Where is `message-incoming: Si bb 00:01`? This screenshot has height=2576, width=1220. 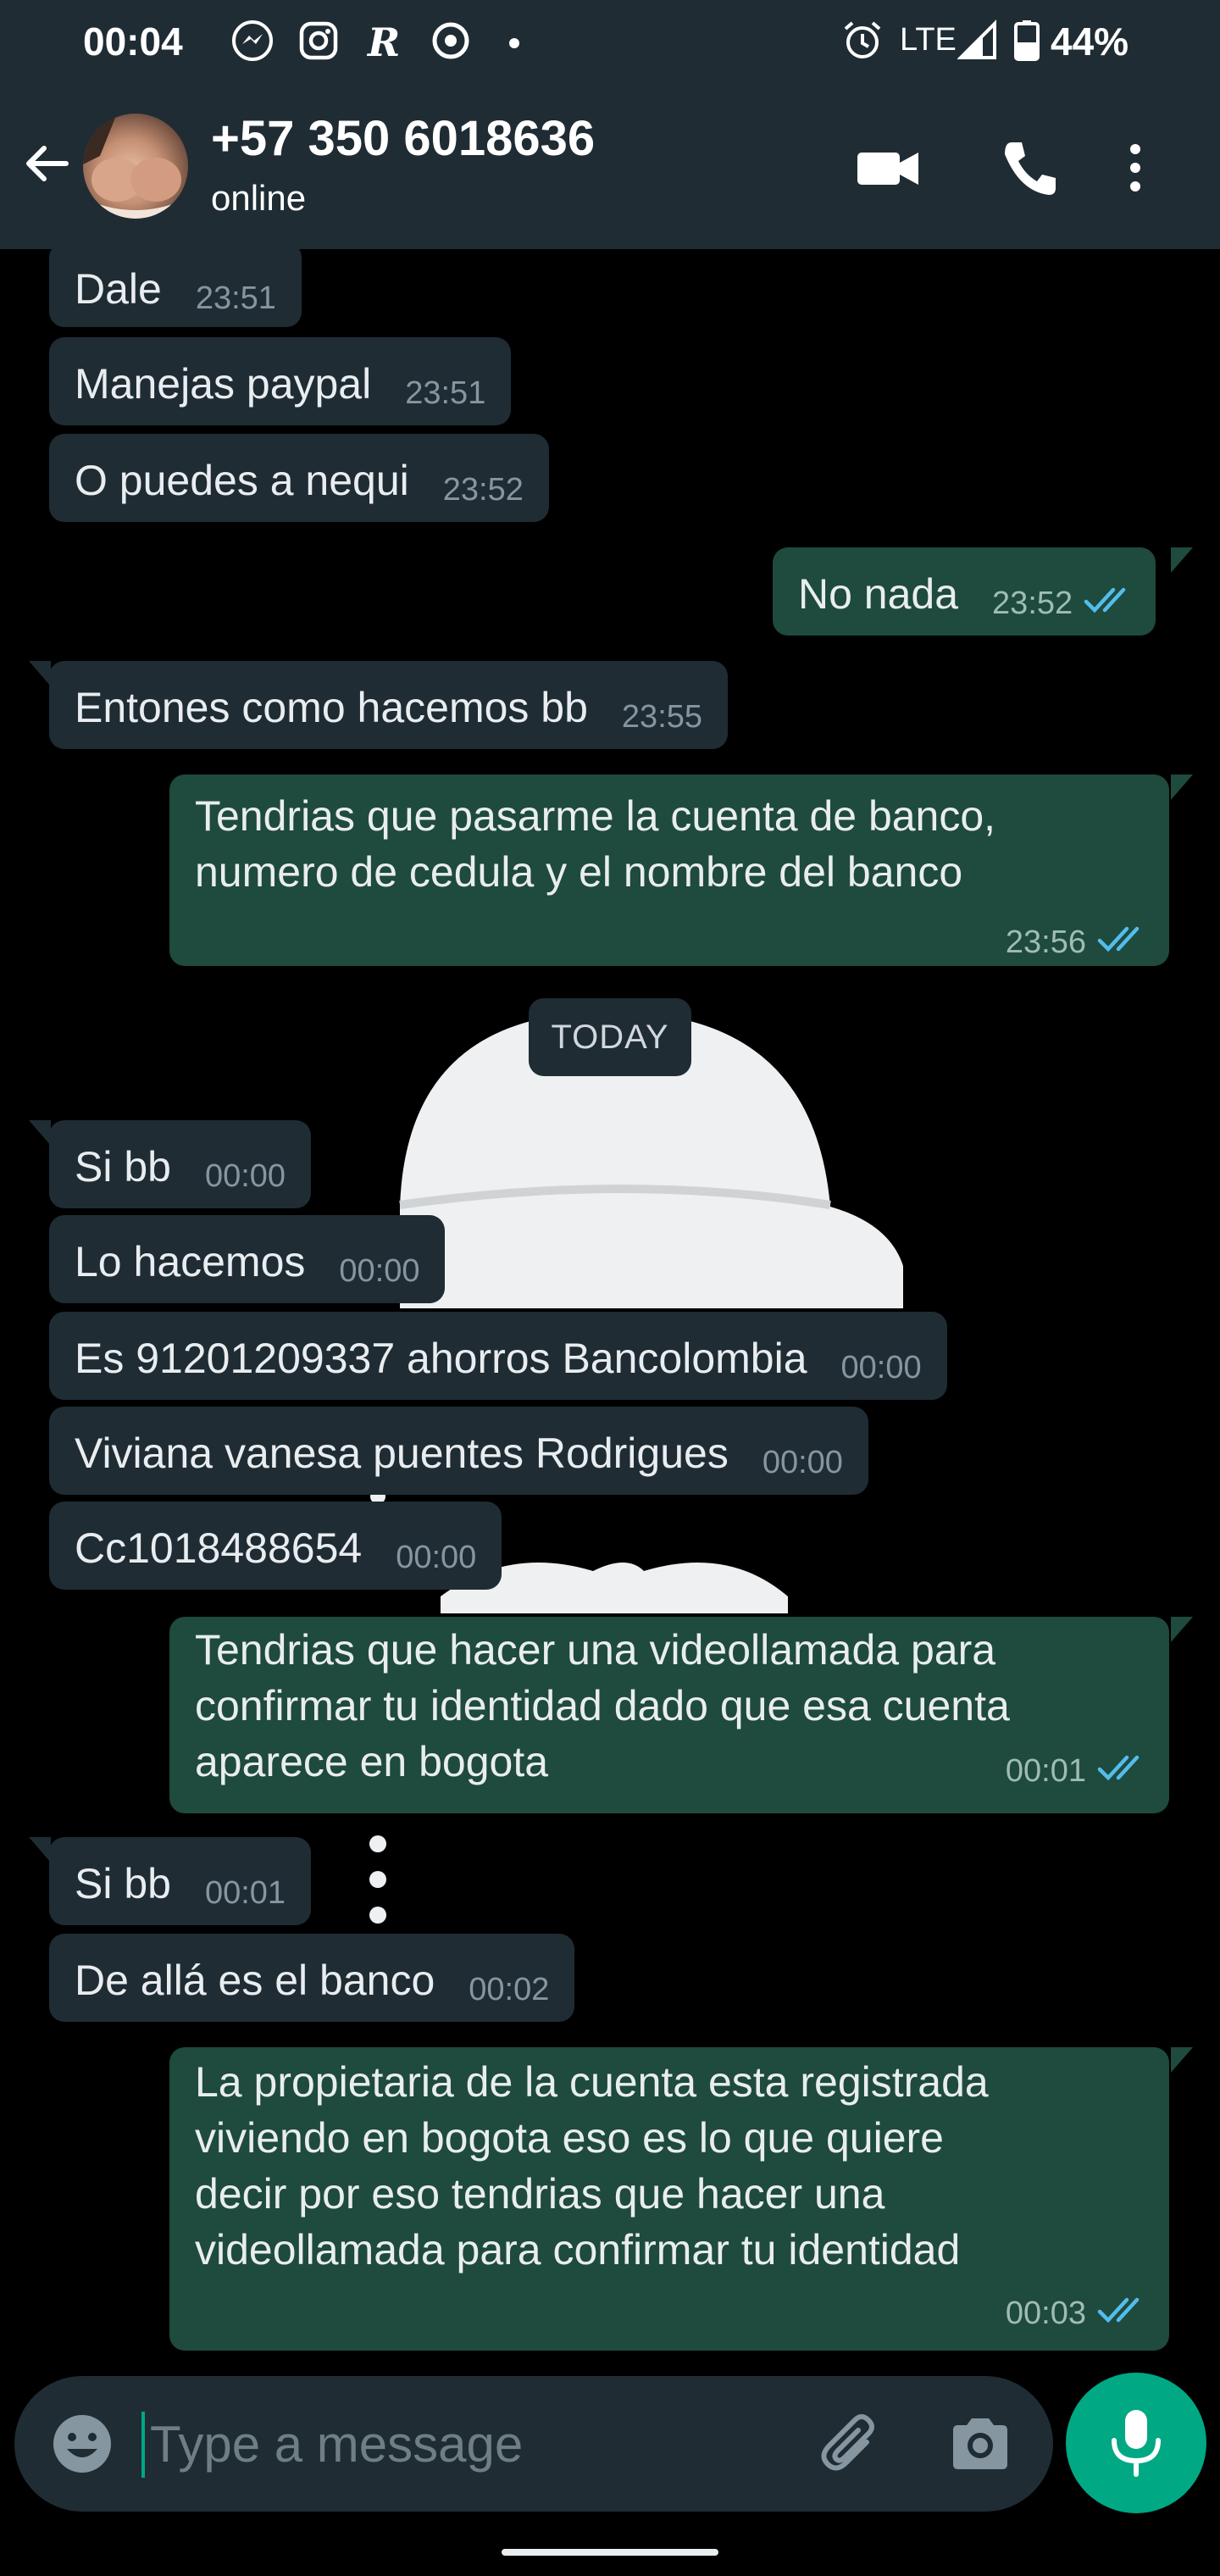 message-incoming: Si bb 00:01 is located at coordinates (180, 1881).